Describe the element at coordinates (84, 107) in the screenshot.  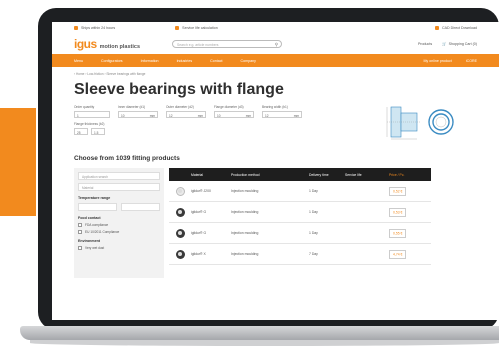
I see `order-quantity-label: Order quantity` at that location.